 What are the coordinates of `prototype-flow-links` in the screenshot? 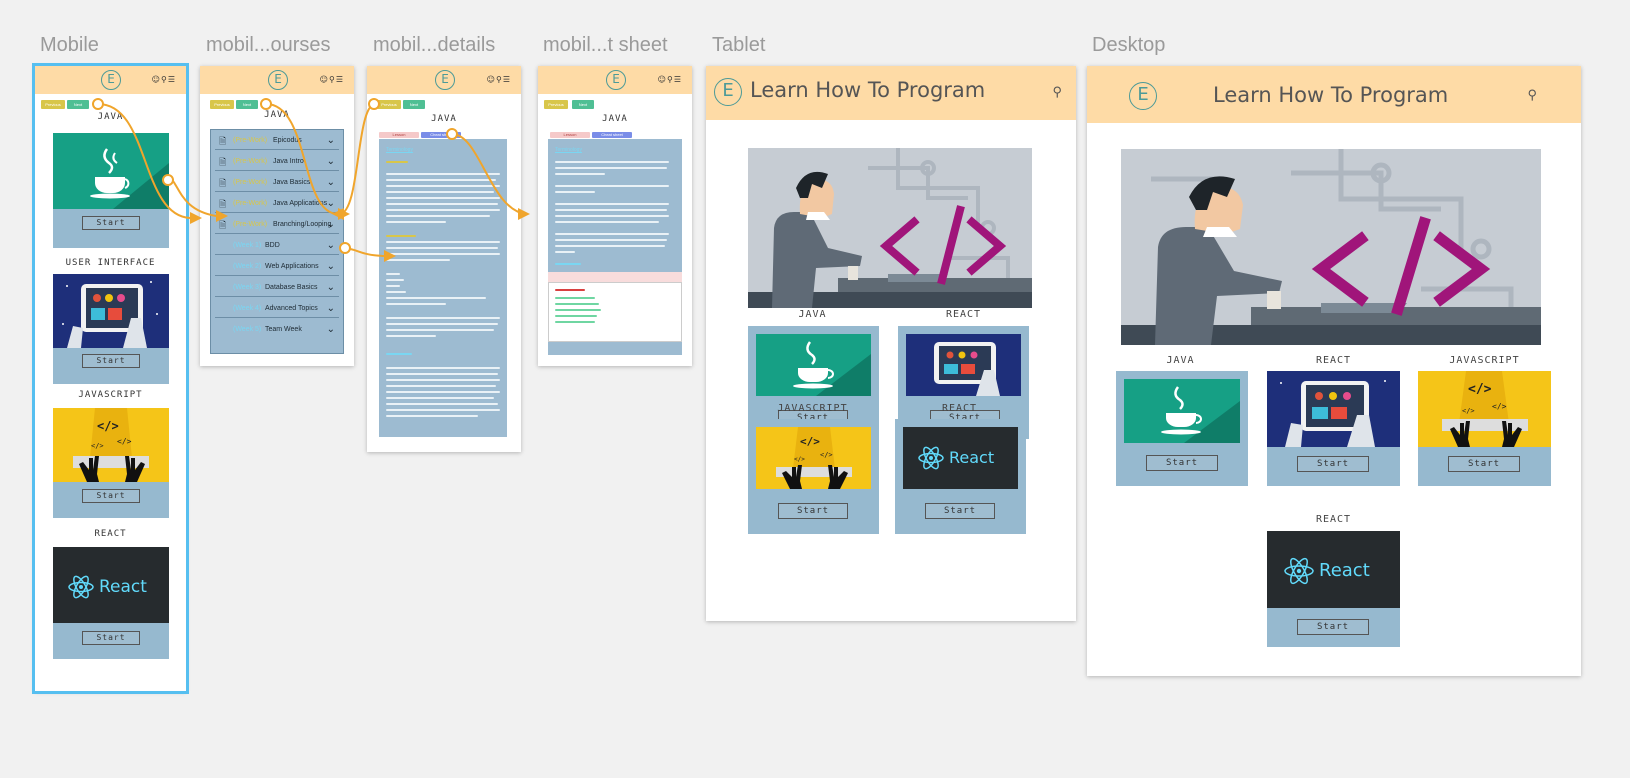 It's located at (311, 180).